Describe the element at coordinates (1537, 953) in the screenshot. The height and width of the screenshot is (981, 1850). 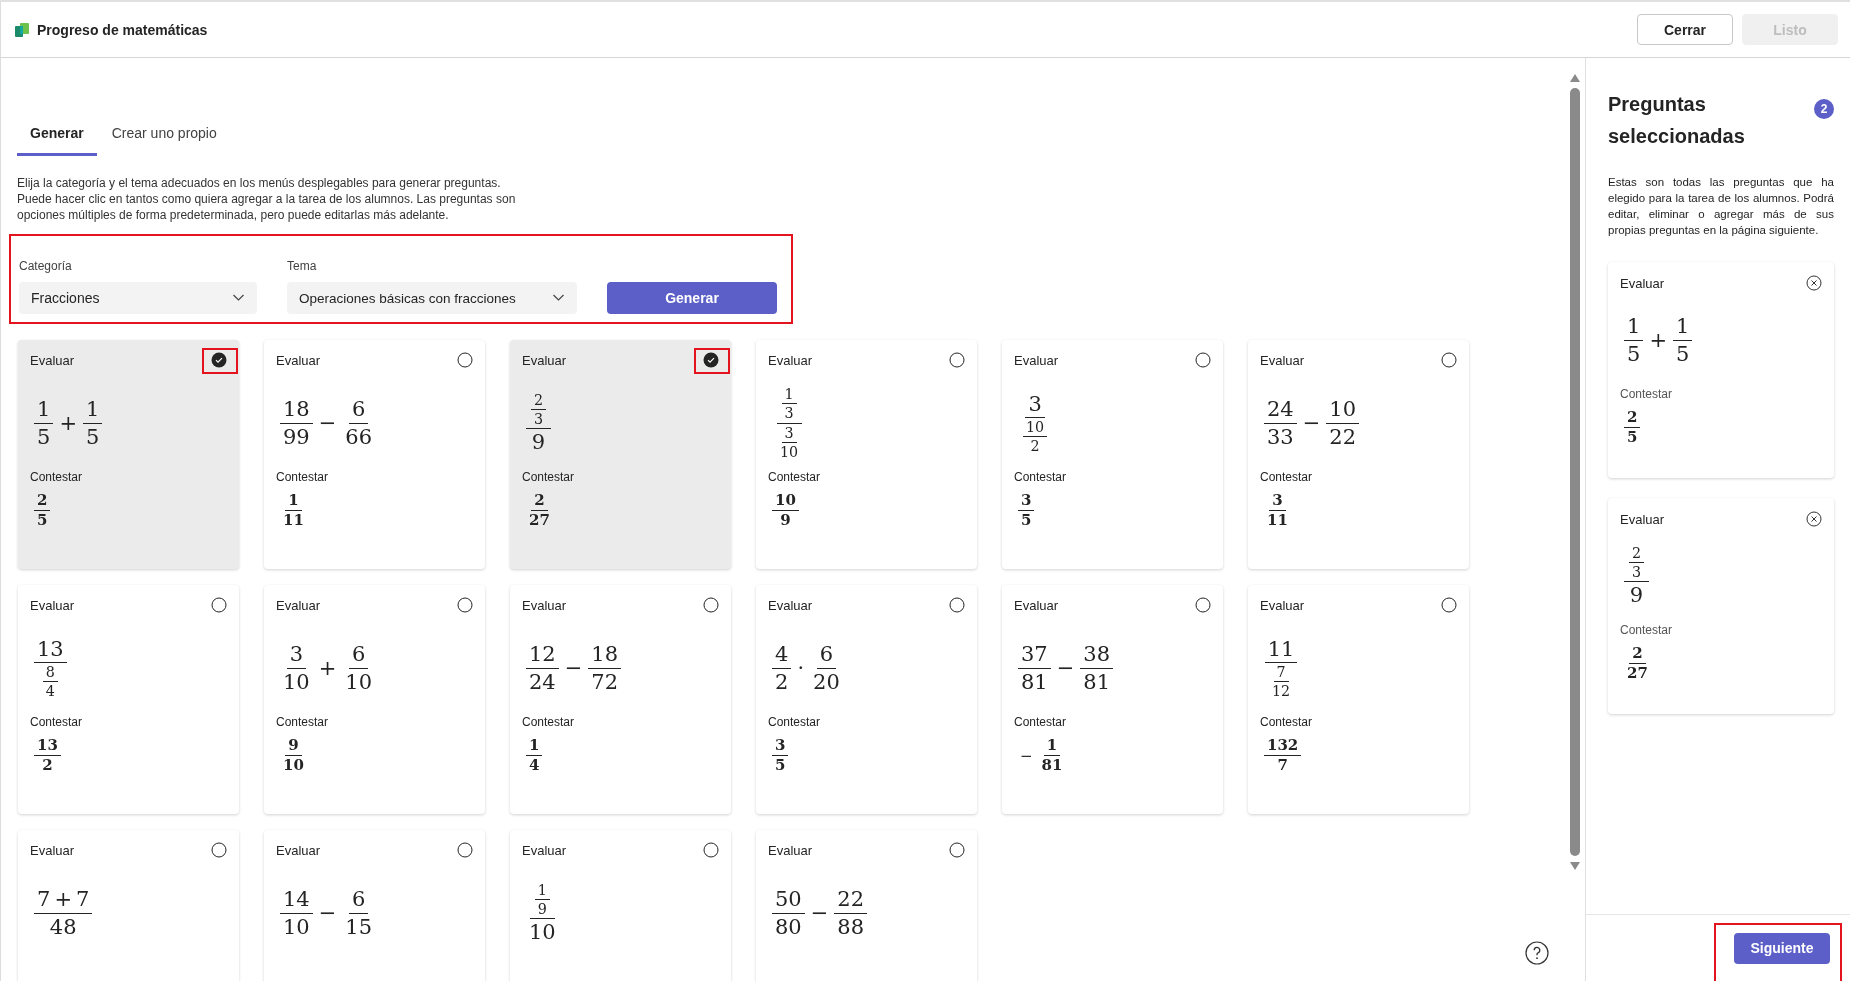
I see `help-icon` at that location.